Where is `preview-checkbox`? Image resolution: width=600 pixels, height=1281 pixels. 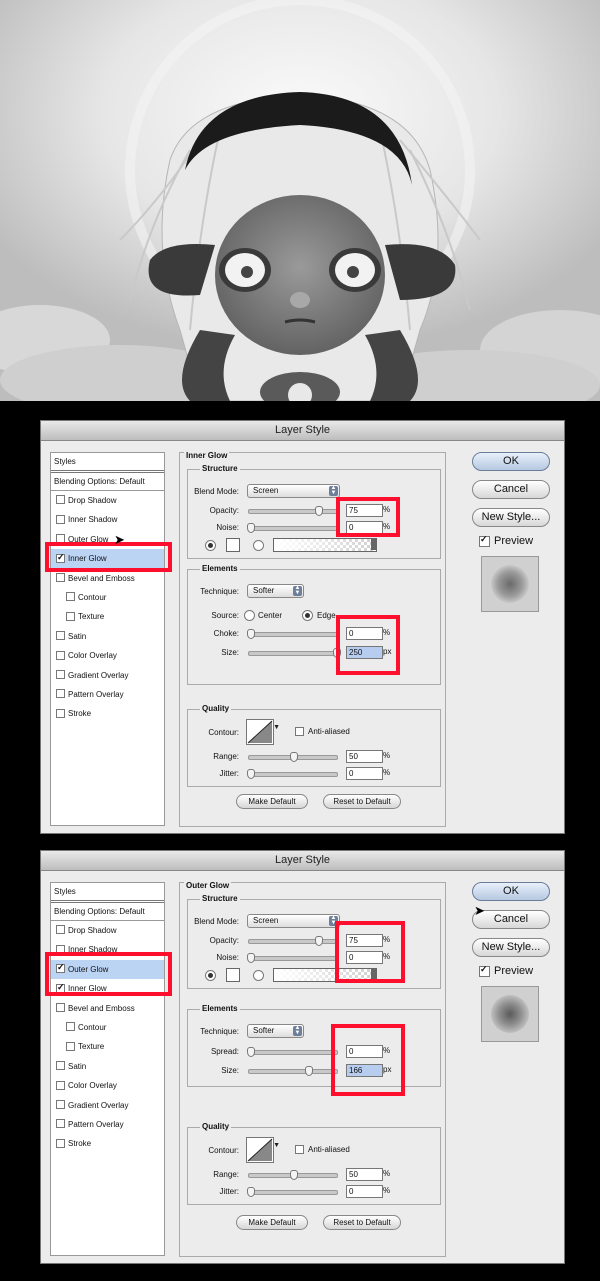 preview-checkbox is located at coordinates (484, 971).